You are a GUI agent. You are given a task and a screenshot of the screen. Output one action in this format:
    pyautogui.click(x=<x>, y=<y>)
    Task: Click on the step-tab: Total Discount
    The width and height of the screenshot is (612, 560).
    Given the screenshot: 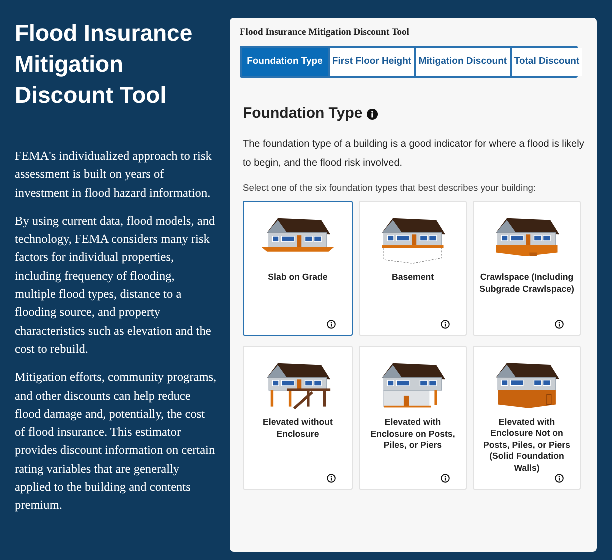 What is the action you would take?
    pyautogui.click(x=546, y=62)
    